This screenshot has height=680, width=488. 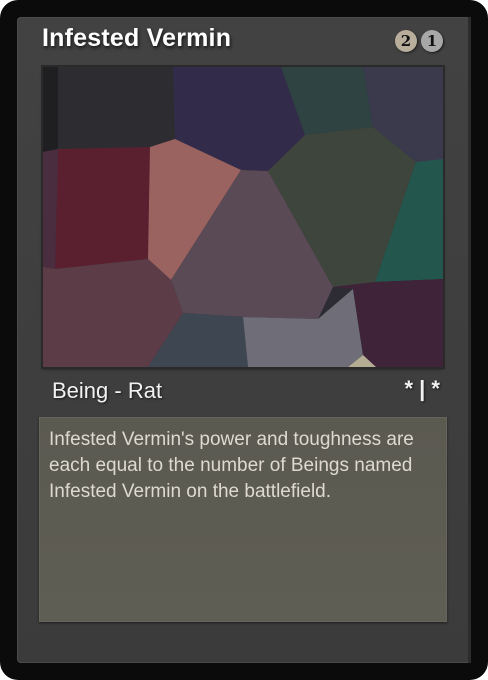 What do you see at coordinates (107, 390) in the screenshot?
I see `type-line: Being - Rat` at bounding box center [107, 390].